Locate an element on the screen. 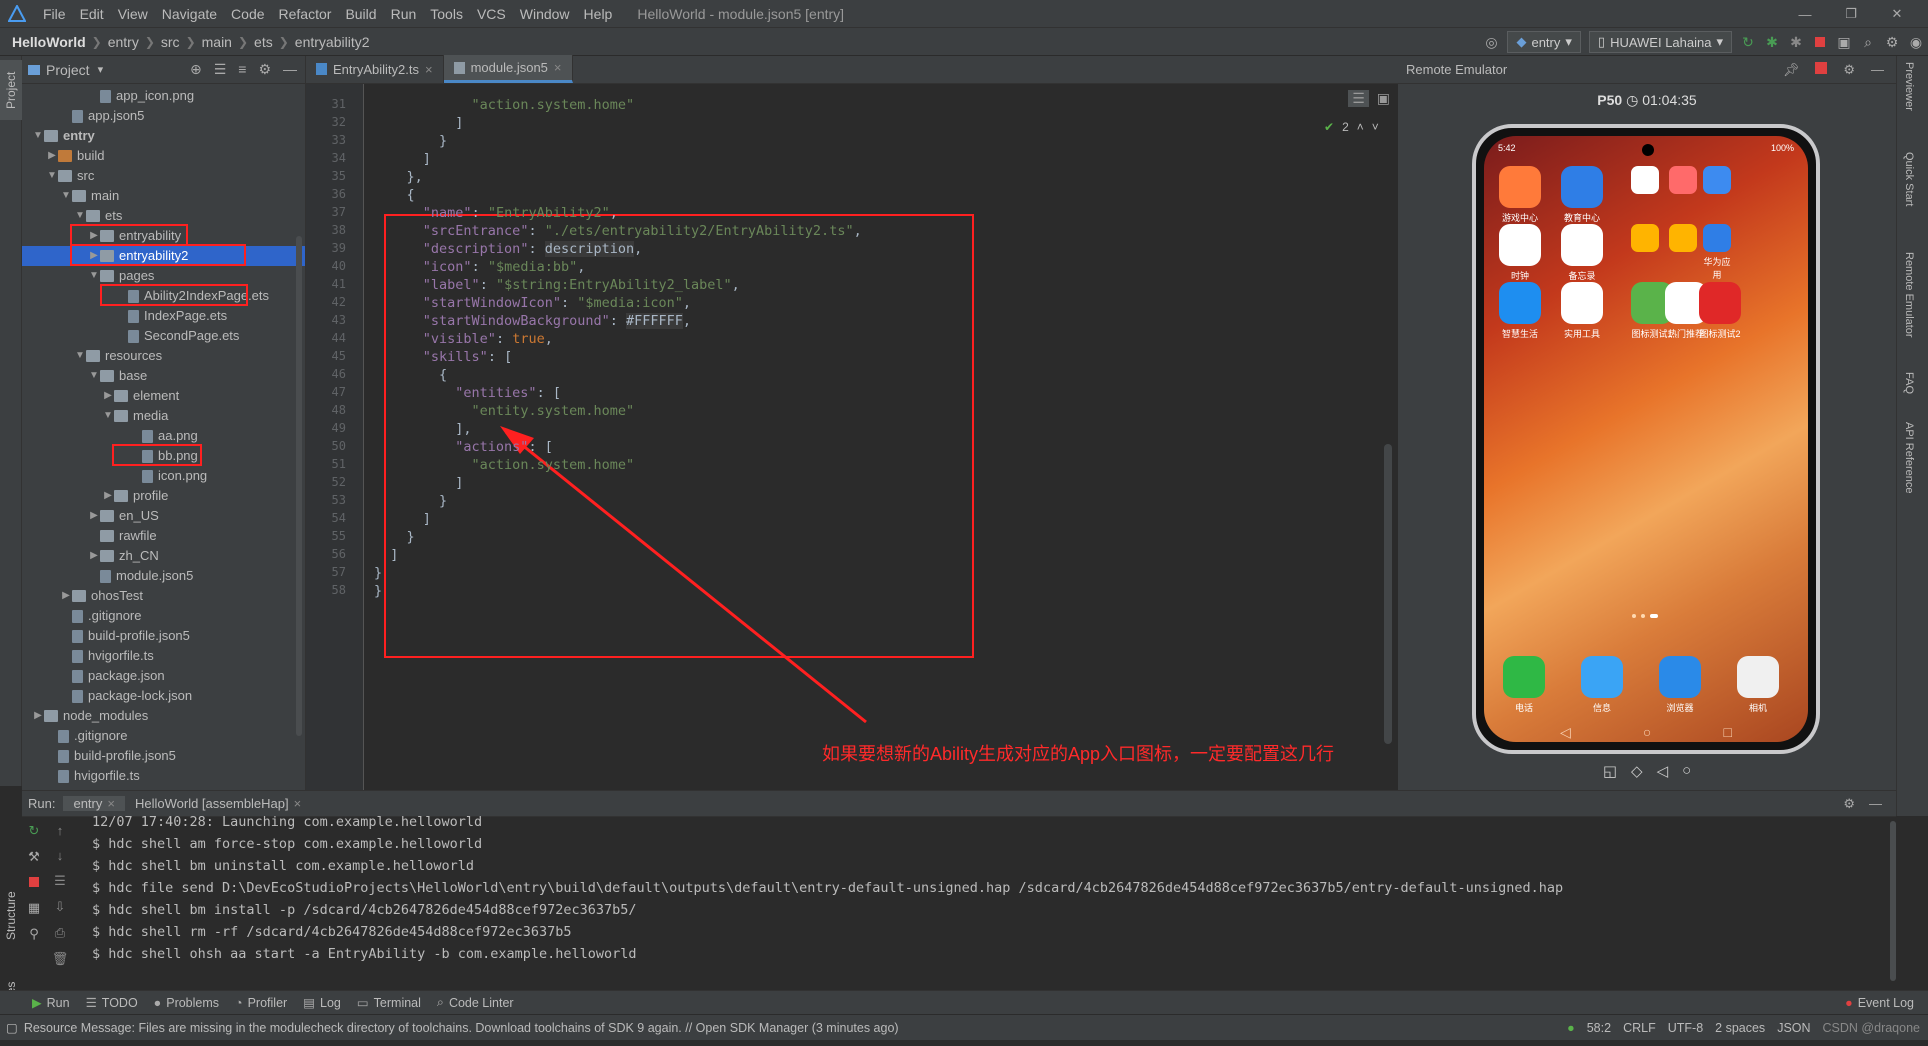 The width and height of the screenshot is (1928, 1046). target-icon: ◎ is located at coordinates (1491, 42).